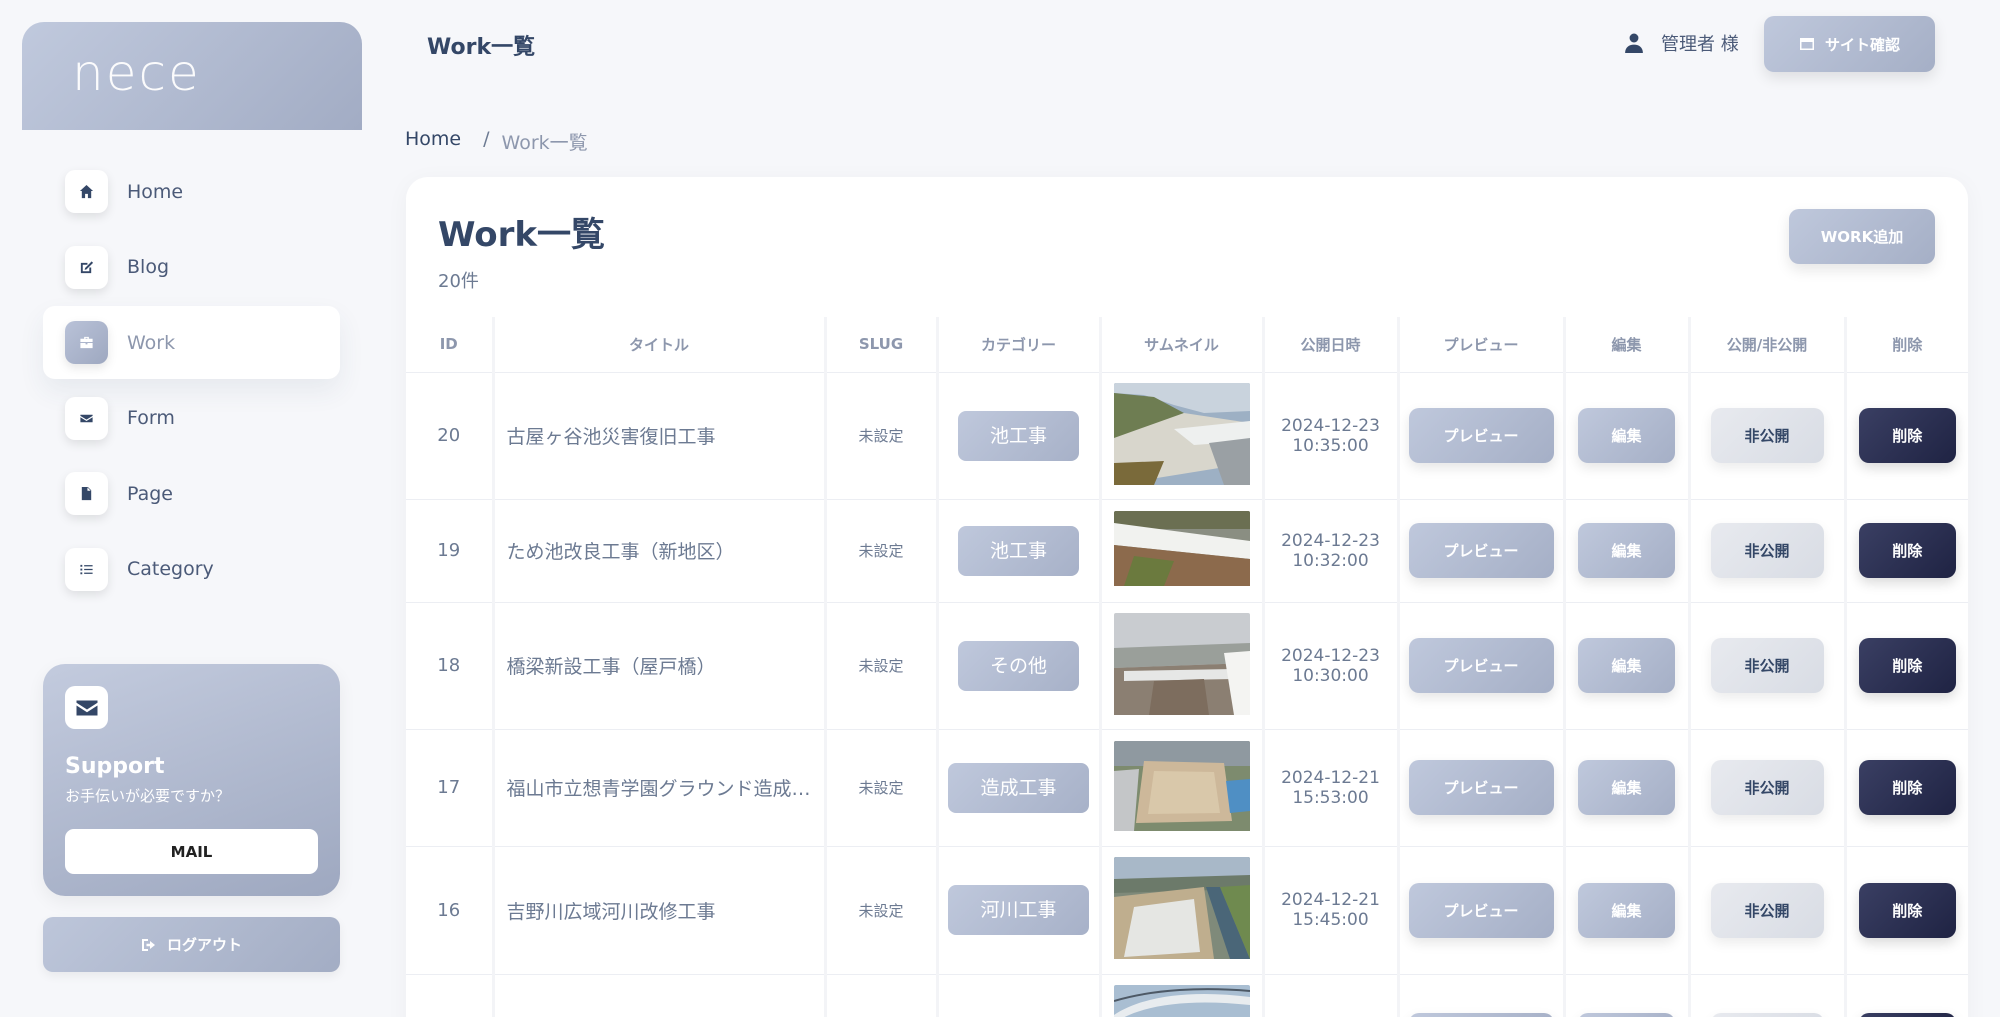 Image resolution: width=2000 pixels, height=1017 pixels. I want to click on column-header-id: ID, so click(449, 345).